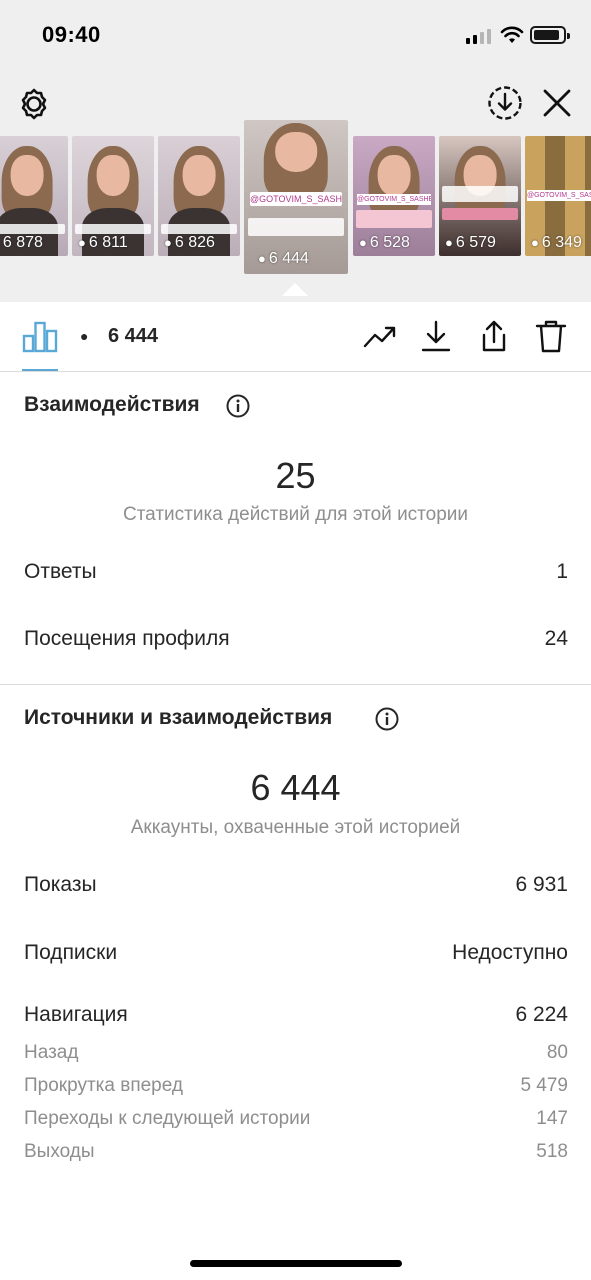  I want to click on story-thumbnail-selected: @GOTOVIM_S_SASHEY ●6 444, so click(296, 197).